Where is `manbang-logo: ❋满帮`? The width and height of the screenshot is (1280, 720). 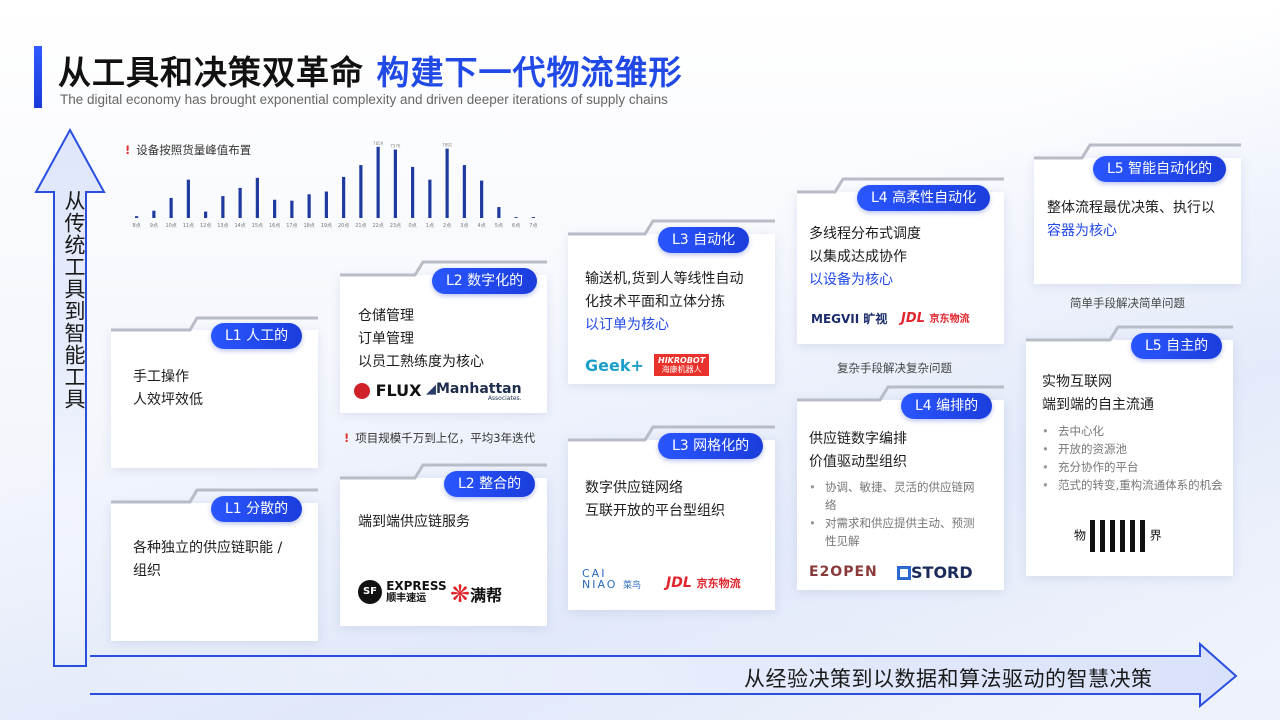 manbang-logo: ❋满帮 is located at coordinates (476, 594).